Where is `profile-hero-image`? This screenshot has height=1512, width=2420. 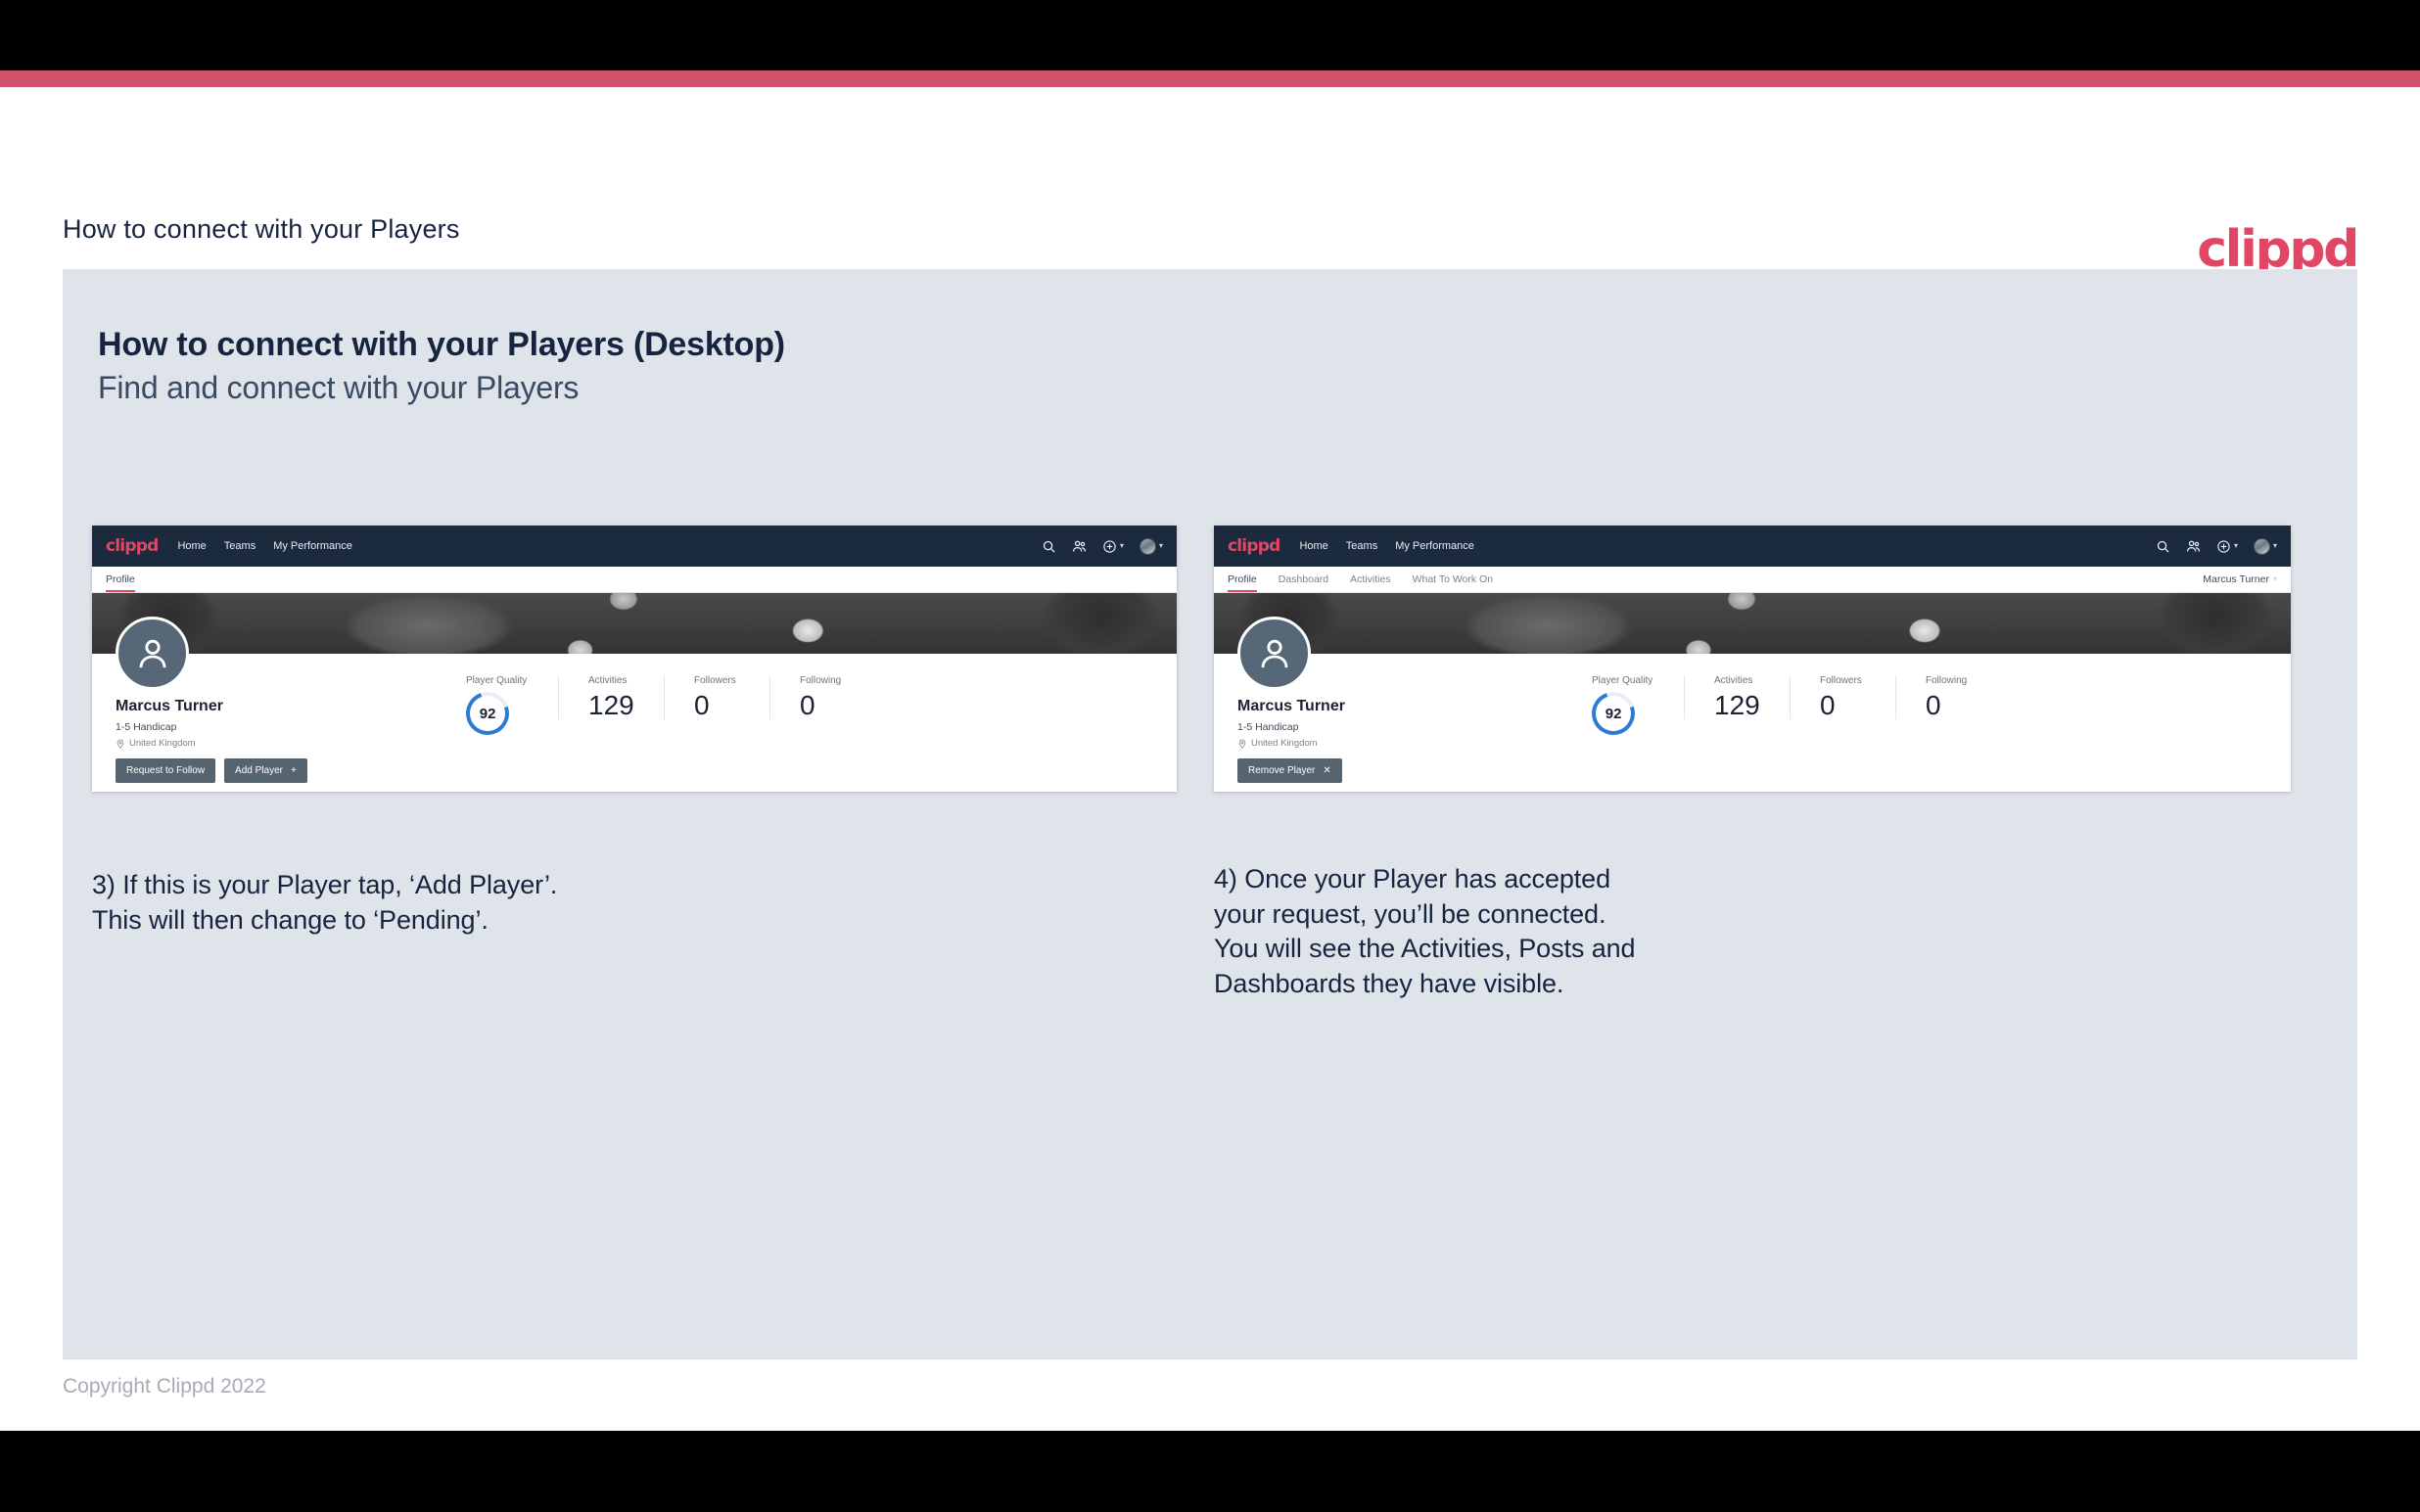
profile-hero-image is located at coordinates (634, 623).